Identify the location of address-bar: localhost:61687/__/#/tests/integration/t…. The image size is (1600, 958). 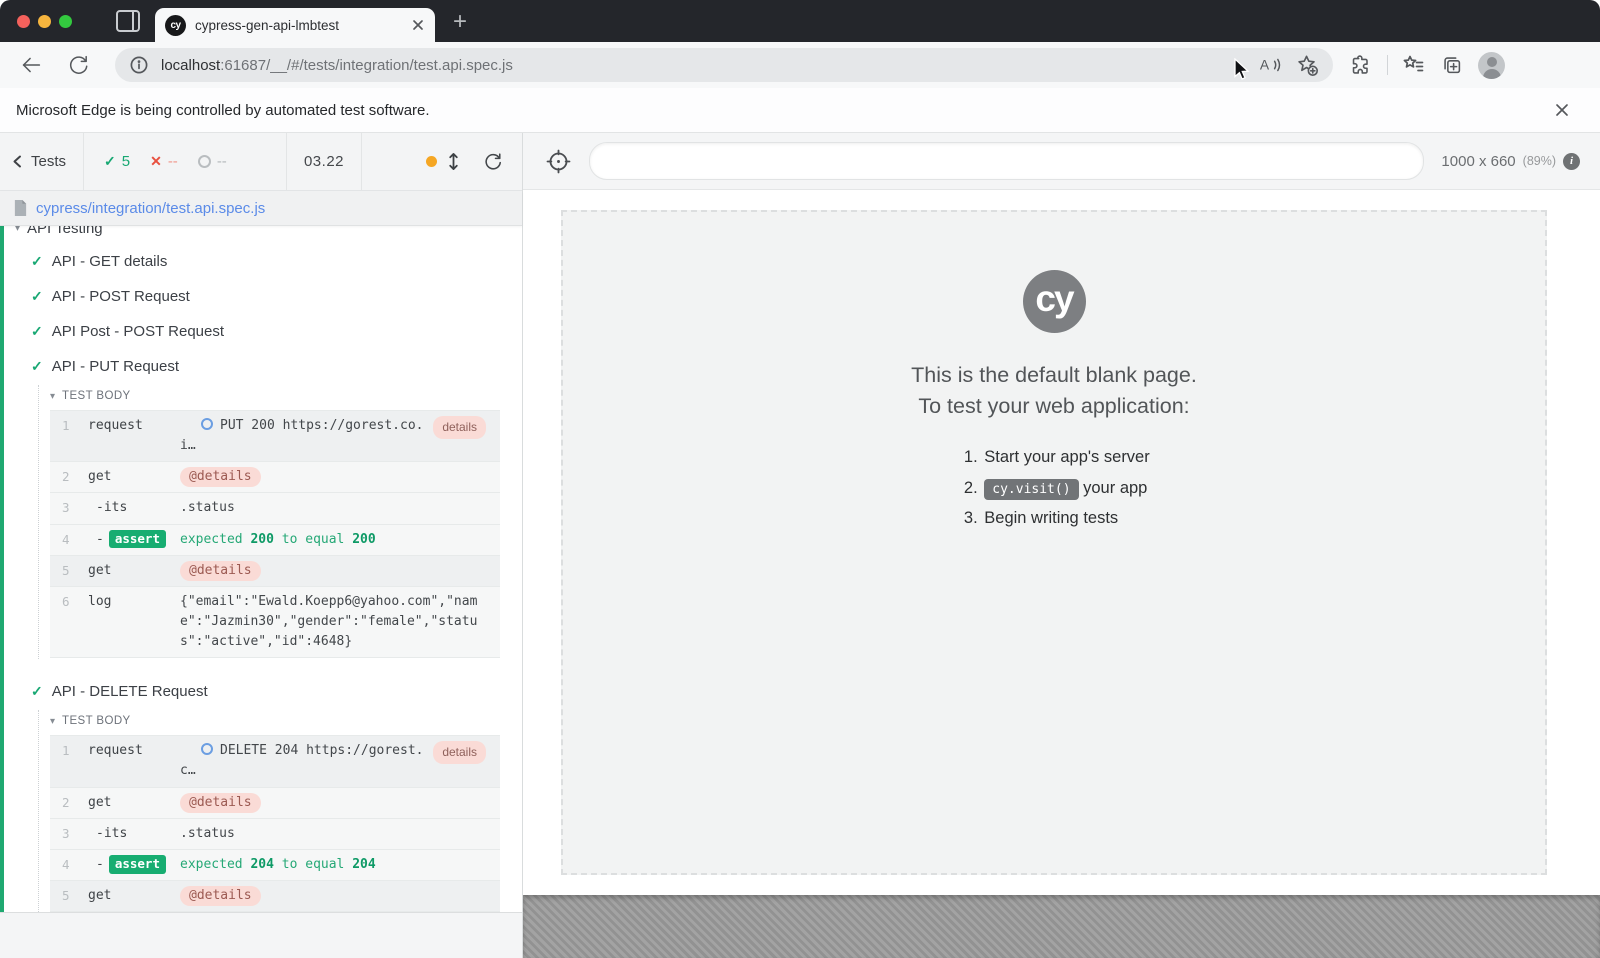
(724, 65).